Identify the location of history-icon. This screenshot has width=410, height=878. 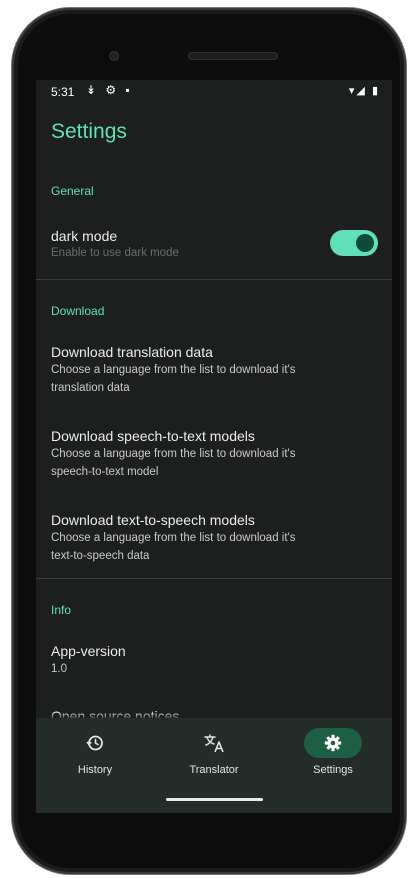
(94, 743).